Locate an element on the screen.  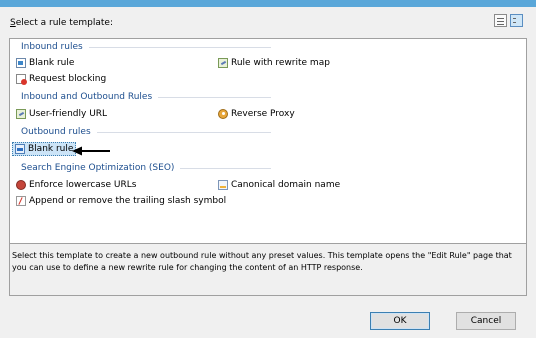
window-title-bar is located at coordinates (268, 3).